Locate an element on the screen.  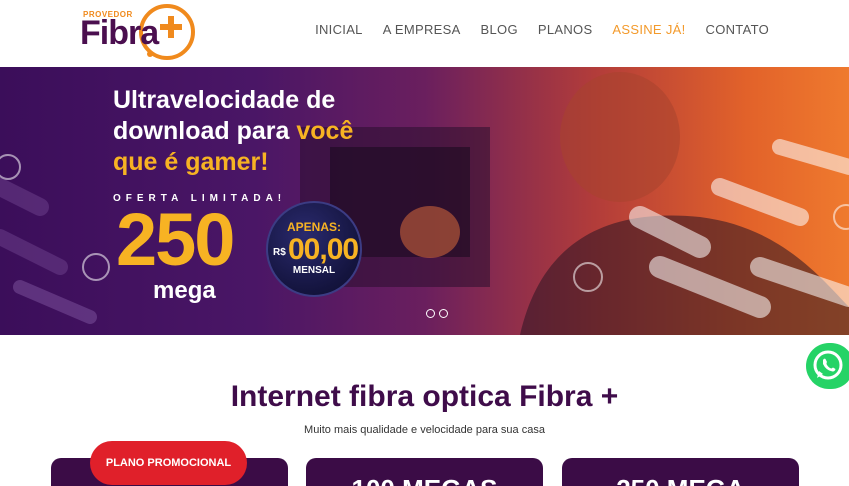
brand-name: Fibra is located at coordinates (119, 33).